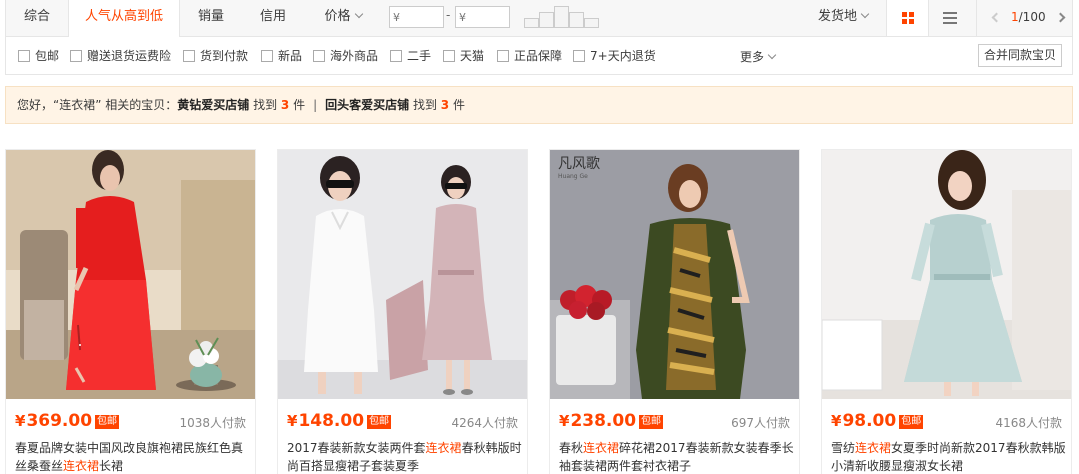  I want to click on sort-tab-sales: 销量, so click(211, 18).